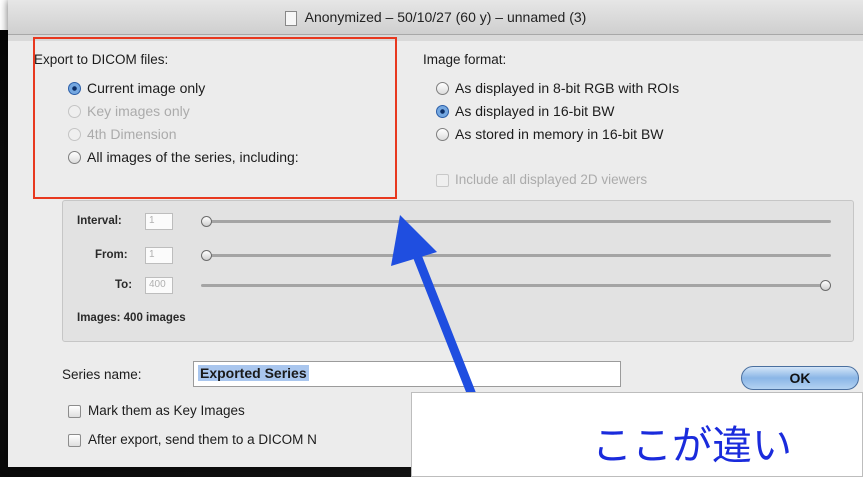  I want to click on callout-text: ここが違い, so click(692, 446).